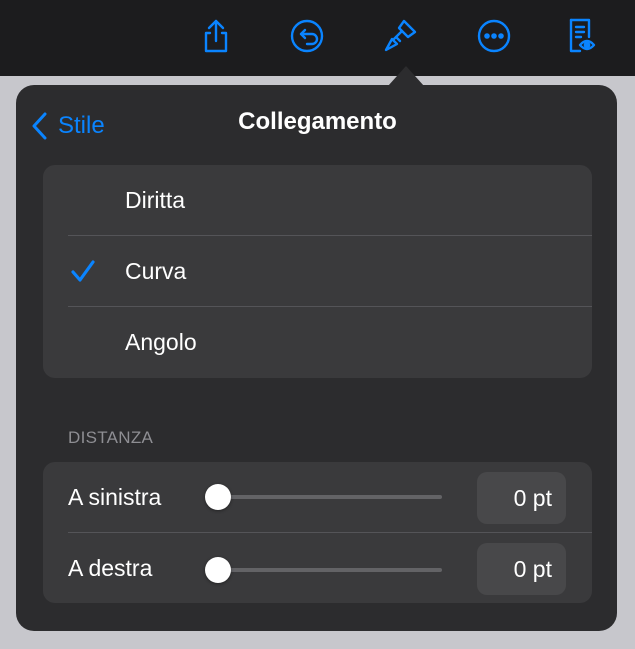 Image resolution: width=635 pixels, height=649 pixels. I want to click on right-distance-label: A destra, so click(110, 567).